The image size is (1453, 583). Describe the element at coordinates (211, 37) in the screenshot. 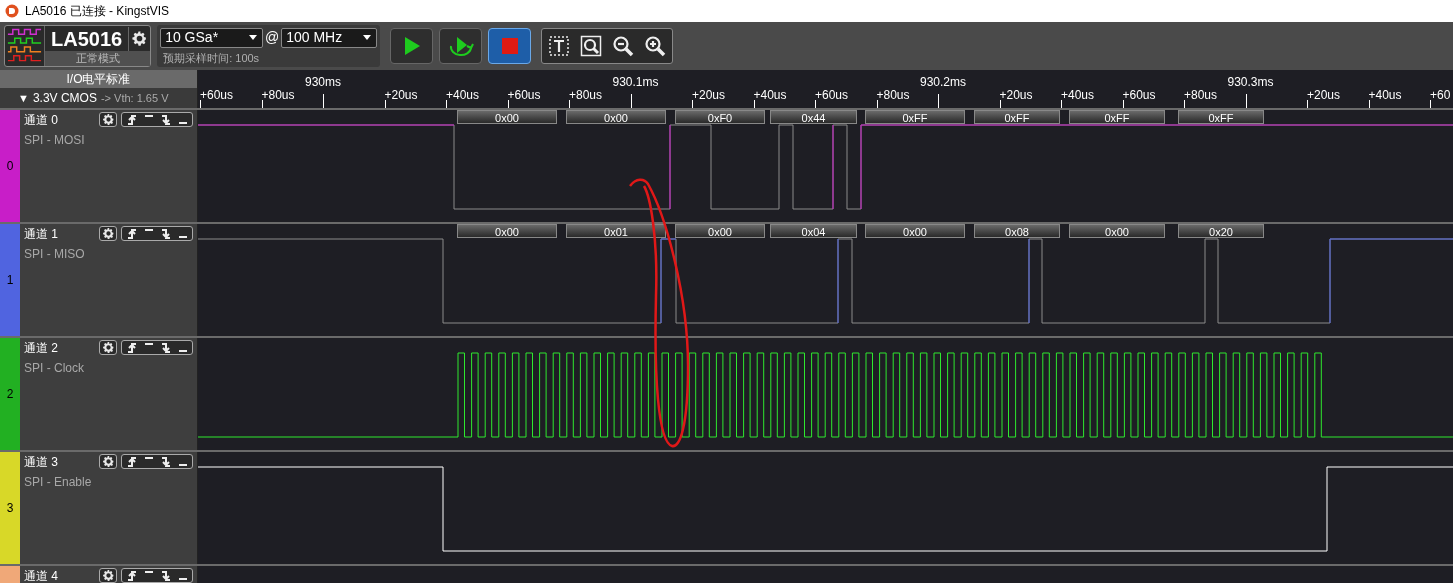

I see `sample-depth-dropdown: 10 GSa*` at that location.